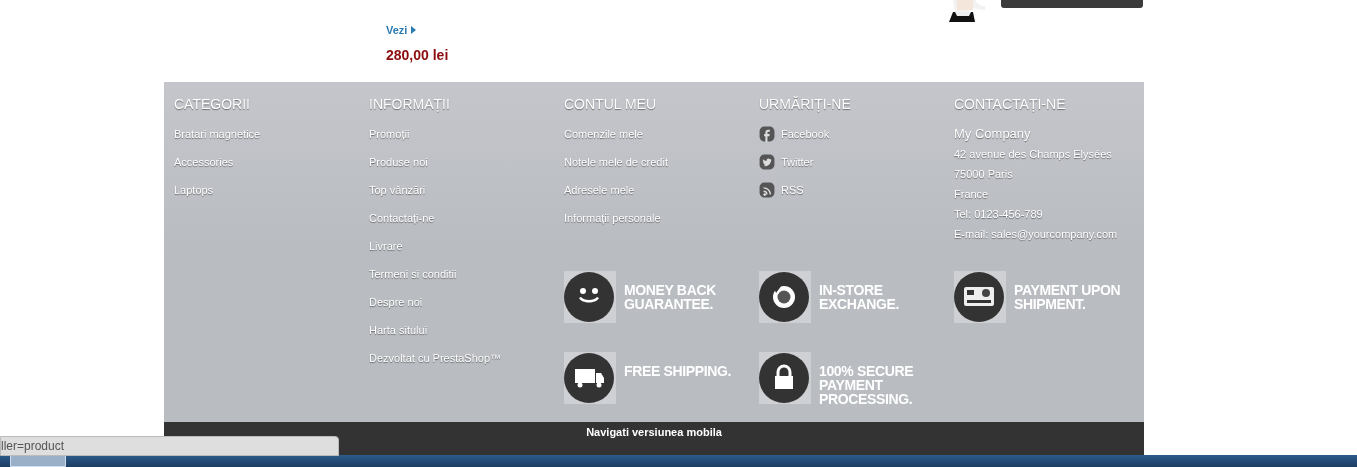 This screenshot has height=467, width=1357. I want to click on contact-line: 42 avenue des Champs Elysées, so click(1033, 154).